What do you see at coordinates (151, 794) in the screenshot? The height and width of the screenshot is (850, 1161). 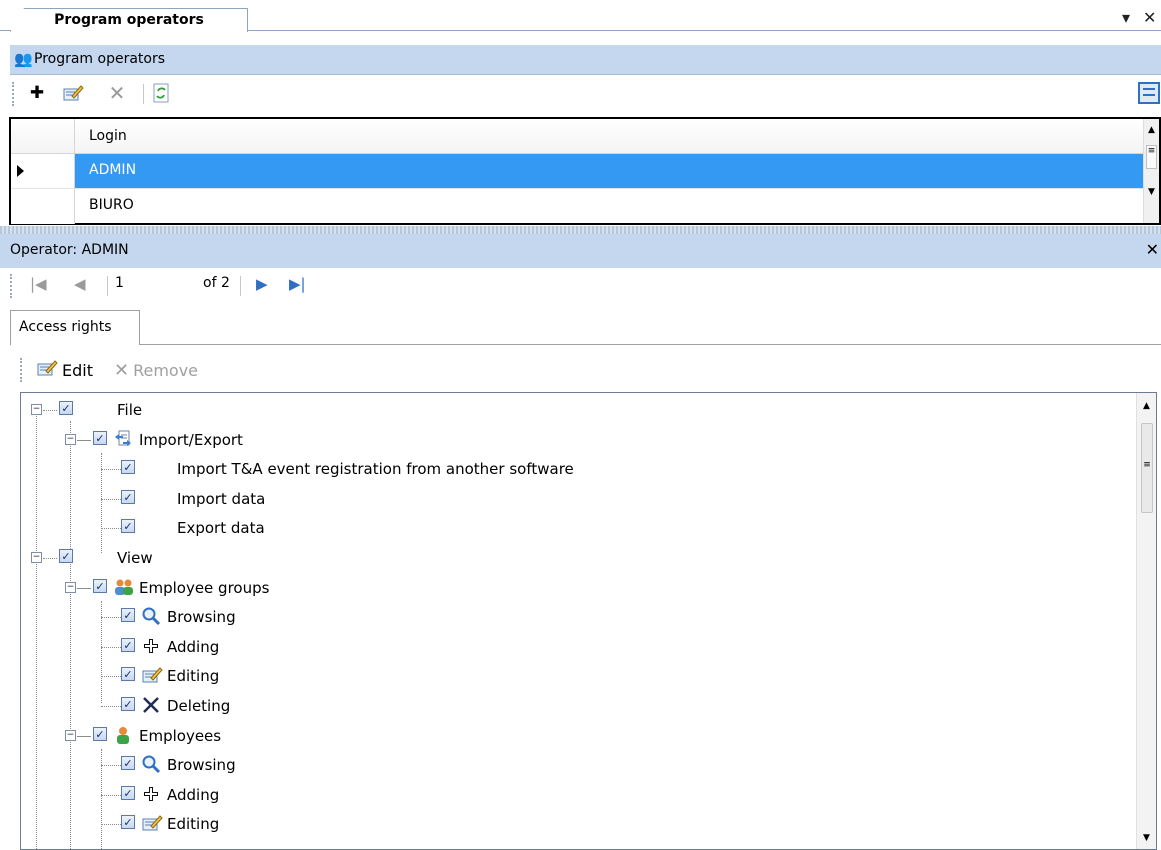 I see `plus-icon` at bounding box center [151, 794].